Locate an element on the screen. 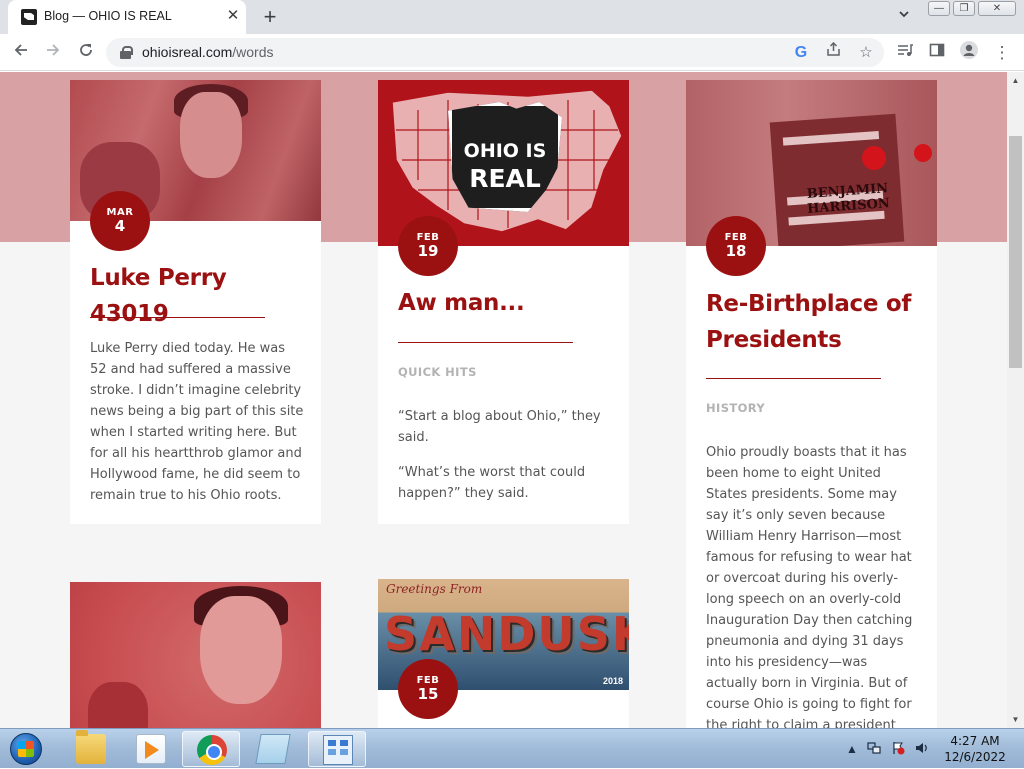  windows-taskbar: ▲ 4:27 AM 12/6/2022 is located at coordinates (512, 748).